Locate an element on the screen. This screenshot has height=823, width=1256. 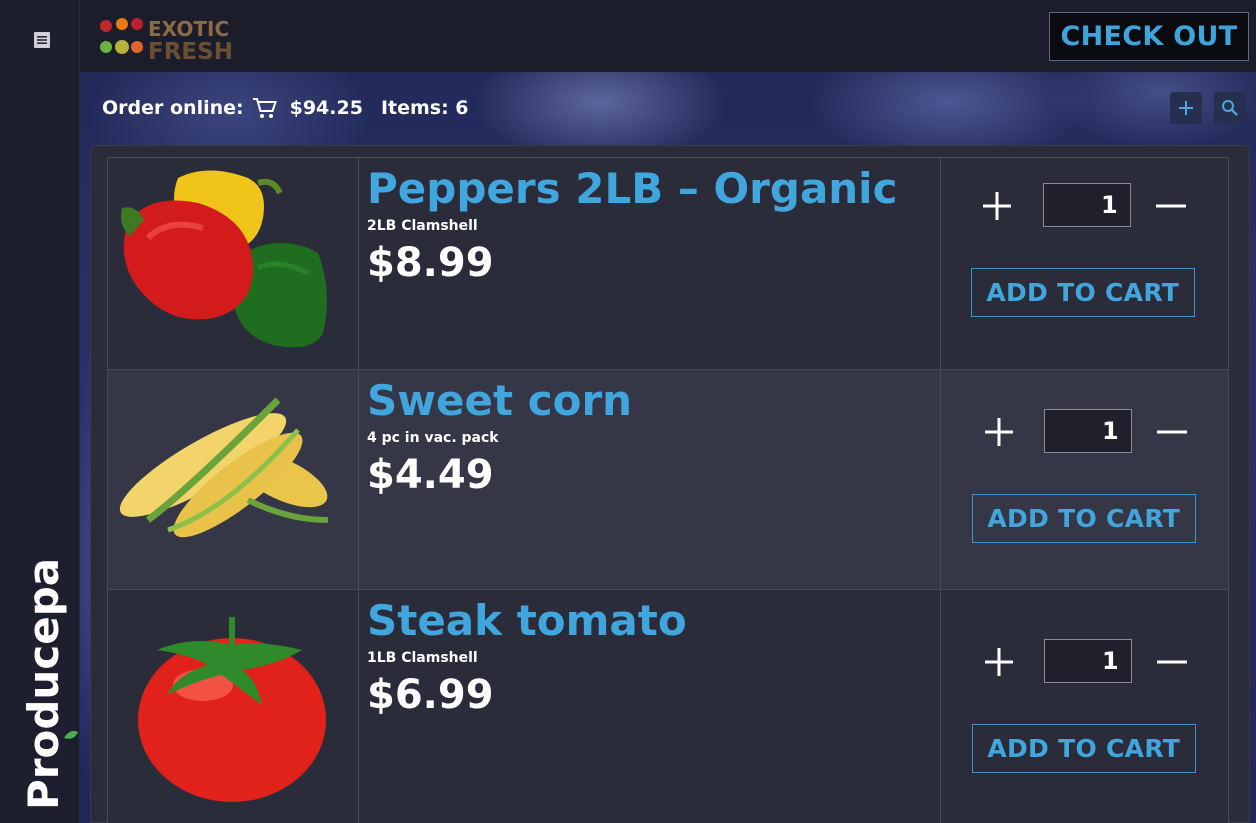
tomato-image is located at coordinates (232, 709).